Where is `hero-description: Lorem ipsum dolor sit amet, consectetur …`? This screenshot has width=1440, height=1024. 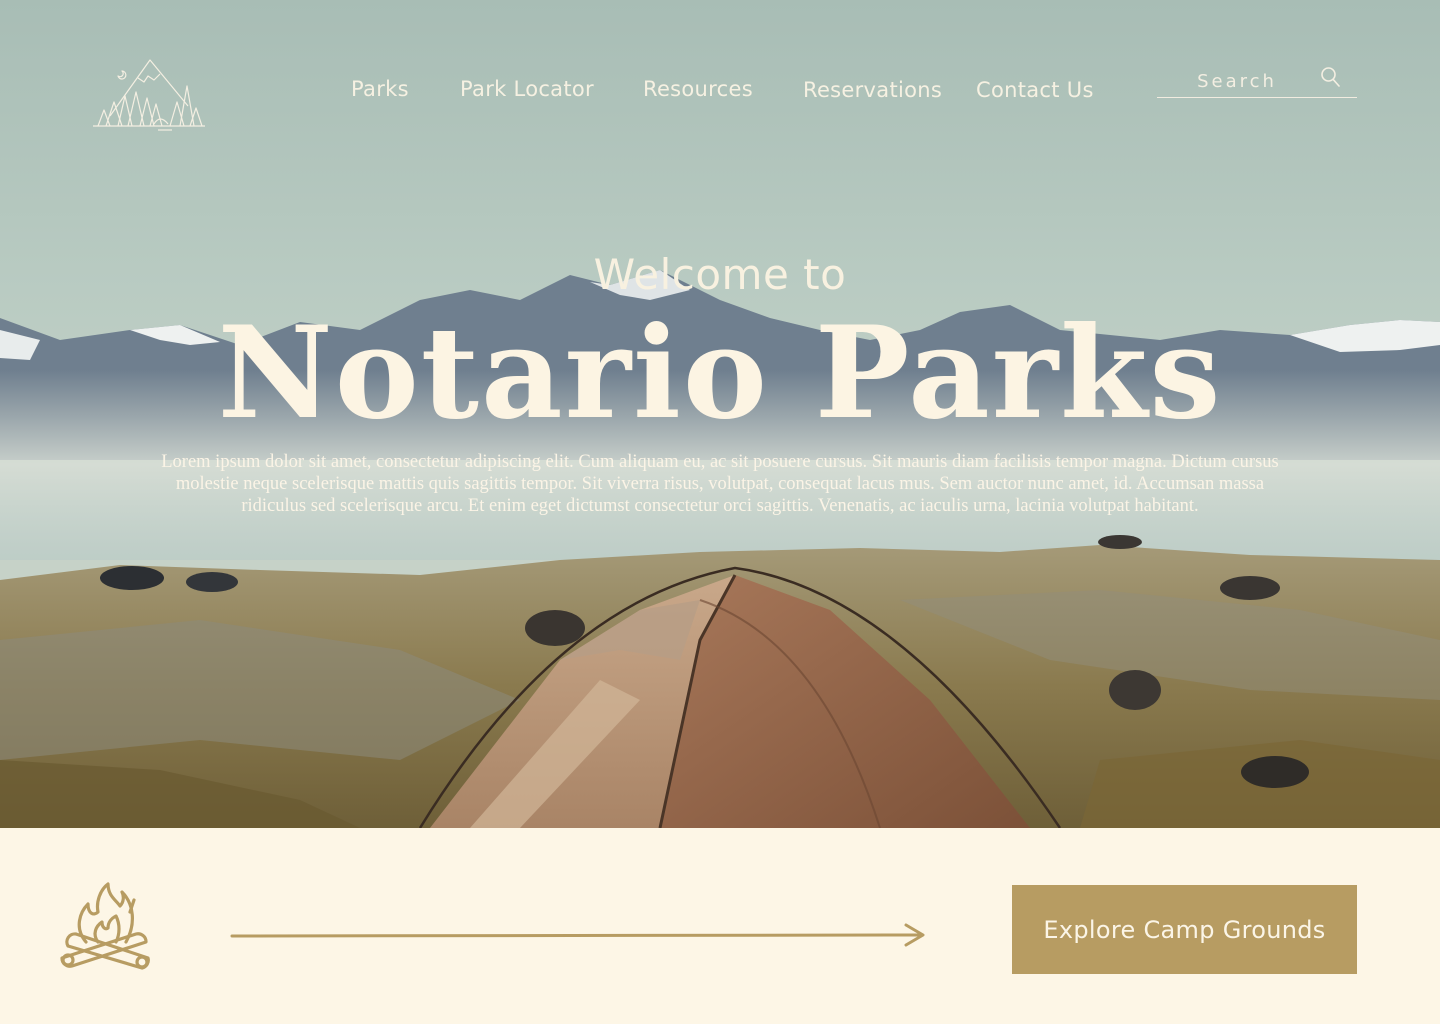 hero-description: Lorem ipsum dolor sit amet, consectetur … is located at coordinates (720, 484).